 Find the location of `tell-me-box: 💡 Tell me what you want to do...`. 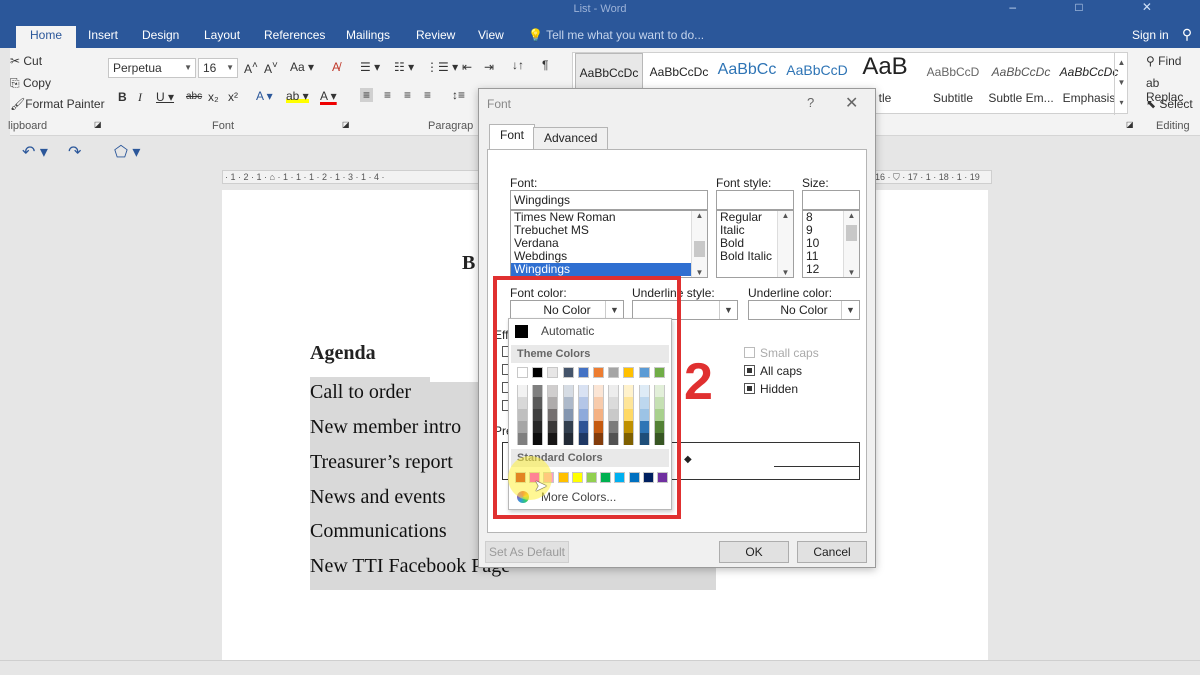

tell-me-box: 💡 Tell me what you want to do... is located at coordinates (616, 35).